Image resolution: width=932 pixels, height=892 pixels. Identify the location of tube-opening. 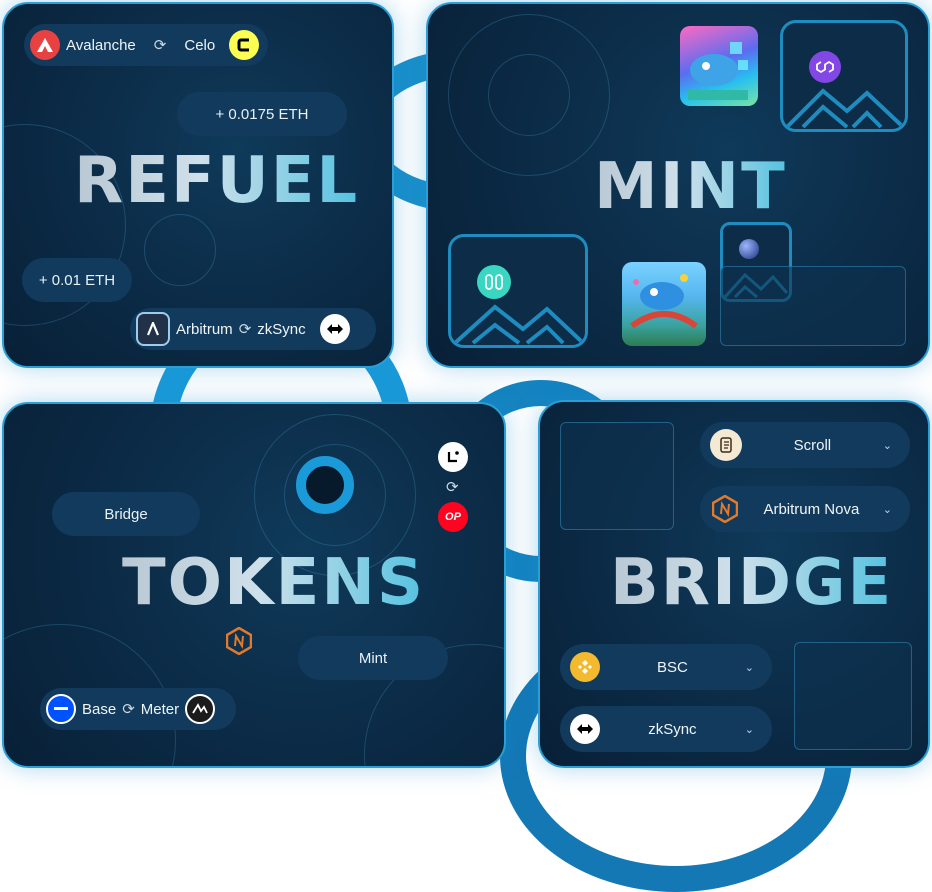
(325, 485).